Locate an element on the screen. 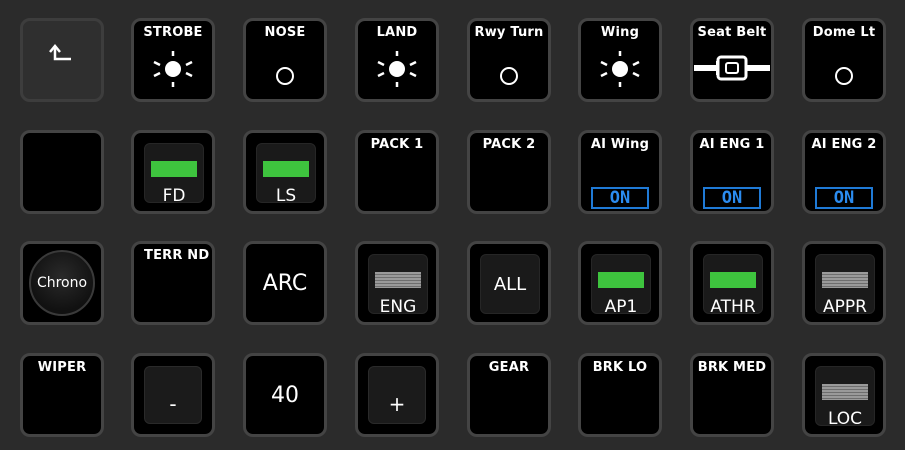 The image size is (905, 450). chrono-label: Chrono is located at coordinates (62, 283).